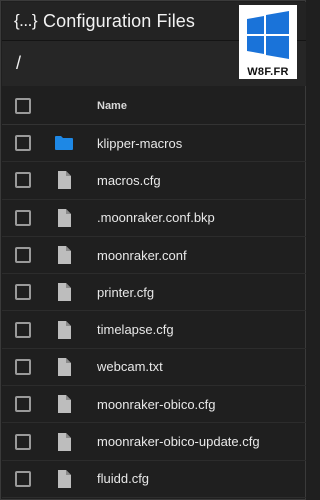 The height and width of the screenshot is (500, 320). Describe the element at coordinates (125, 292) in the screenshot. I see `file-name: printer.cfg` at that location.